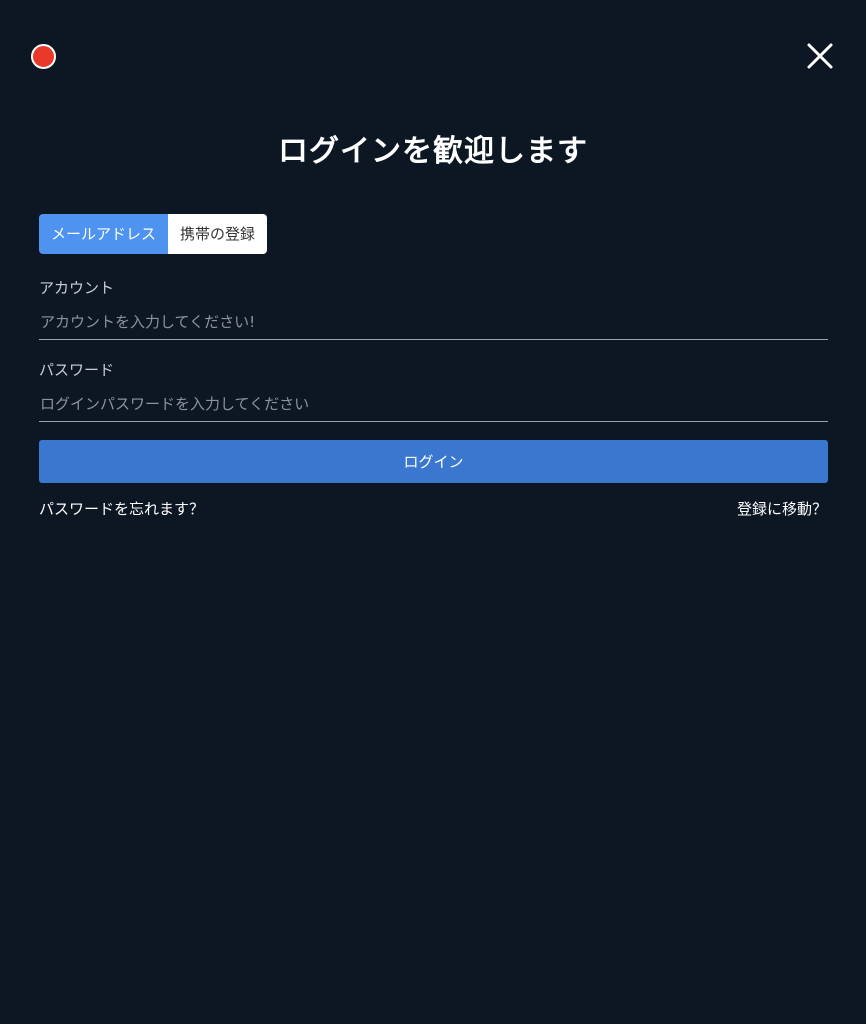  I want to click on page-title: ログインを歓迎します, so click(433, 151).